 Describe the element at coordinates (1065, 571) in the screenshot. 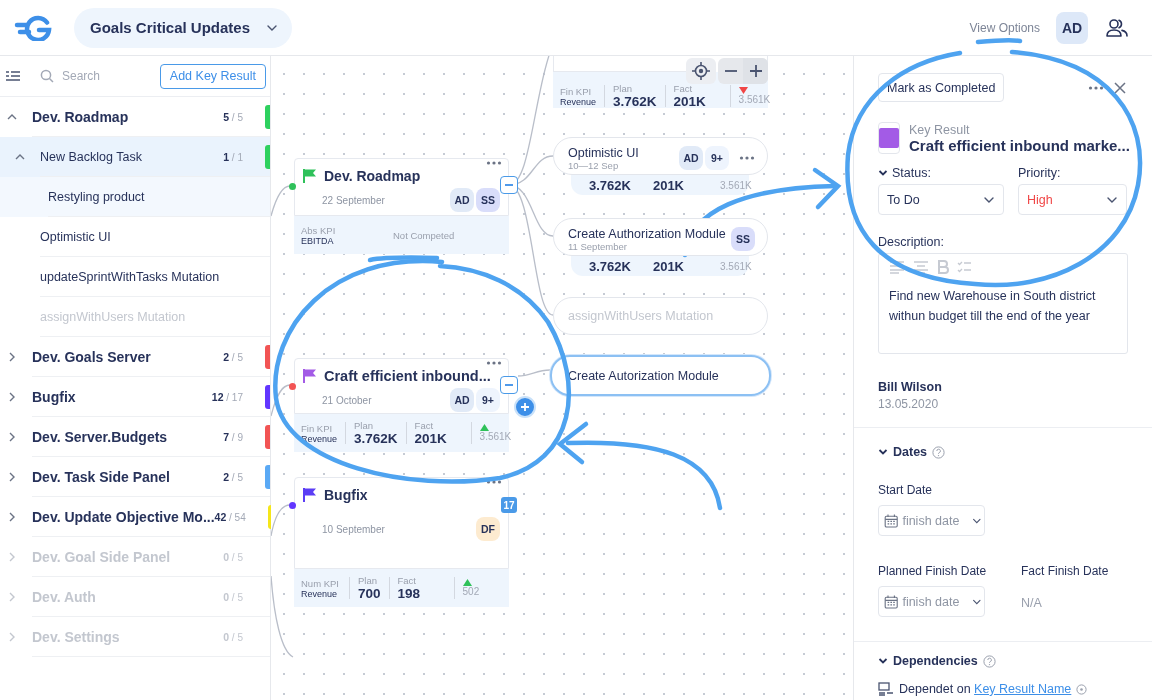

I see `field-label: Fact Finish Date` at that location.